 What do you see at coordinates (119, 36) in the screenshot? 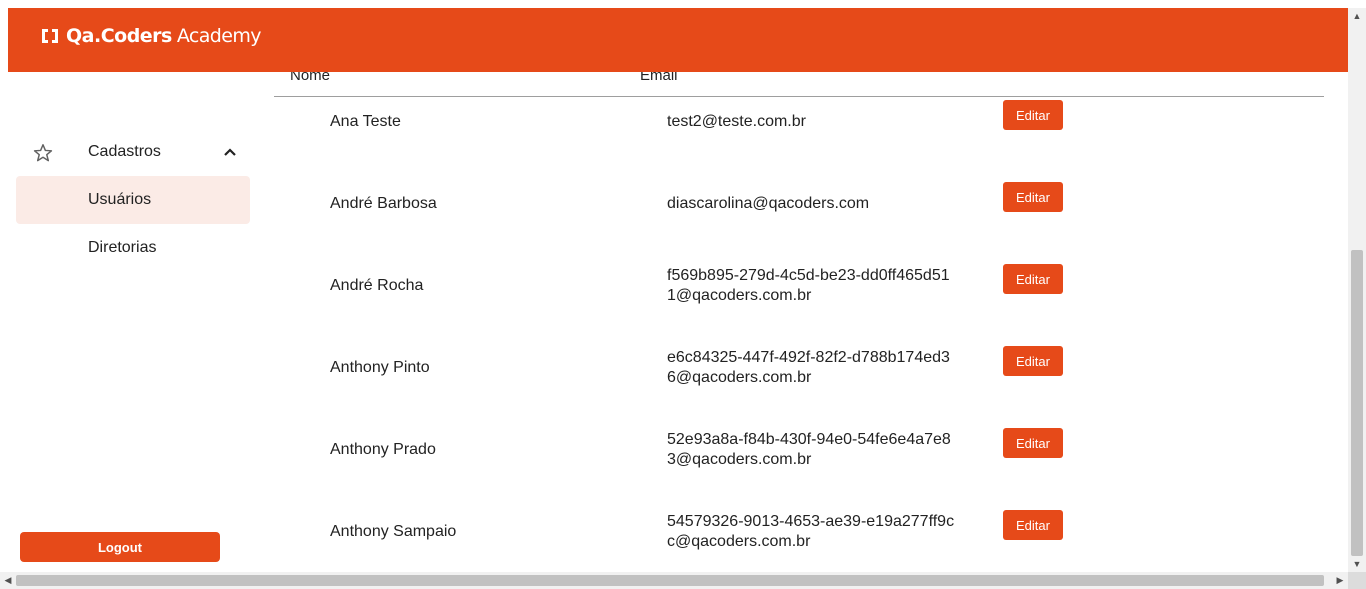
I see `brand-name: Qa.Coders` at bounding box center [119, 36].